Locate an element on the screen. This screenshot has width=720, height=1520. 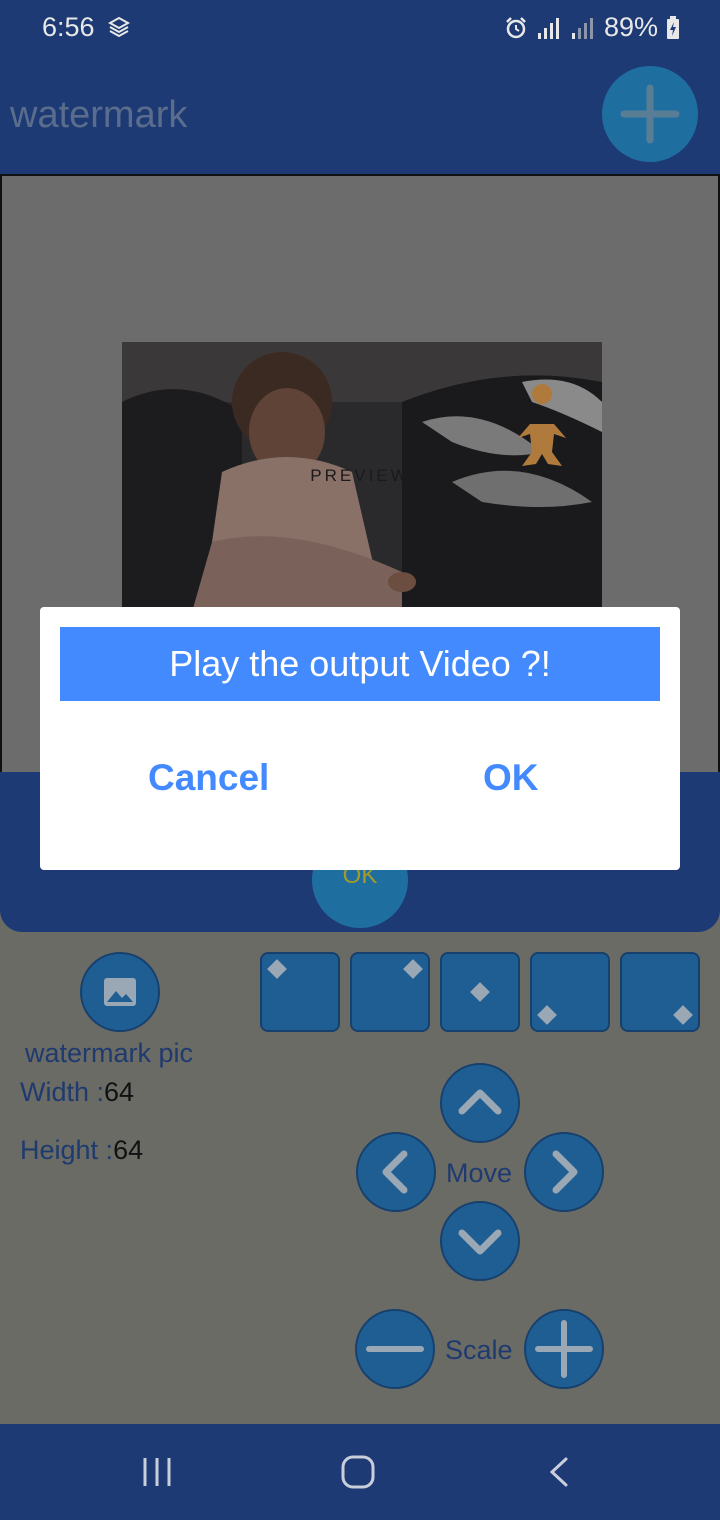
move-down-button is located at coordinates (480, 1241).